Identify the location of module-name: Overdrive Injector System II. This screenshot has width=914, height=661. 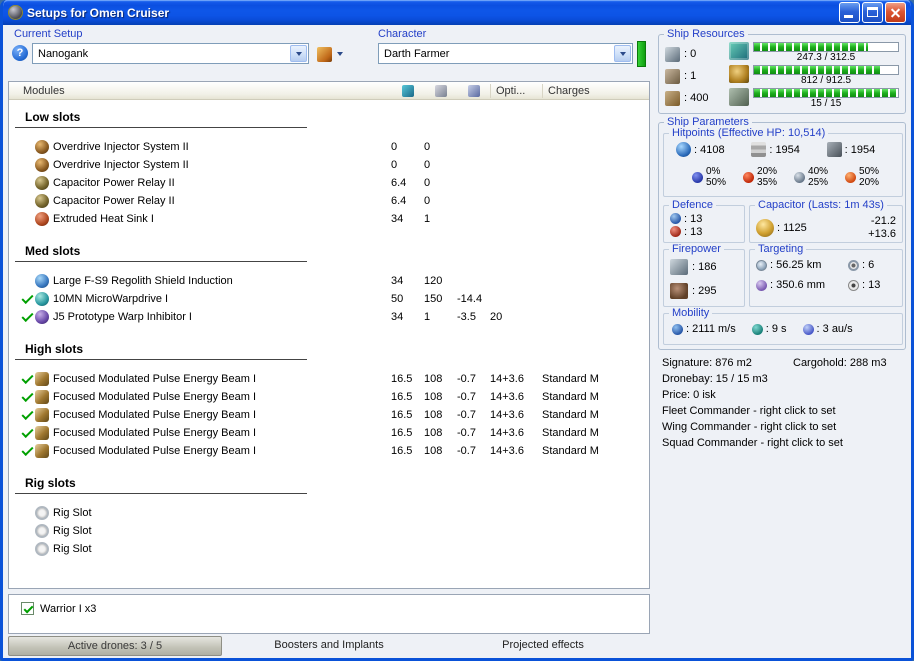
(121, 165).